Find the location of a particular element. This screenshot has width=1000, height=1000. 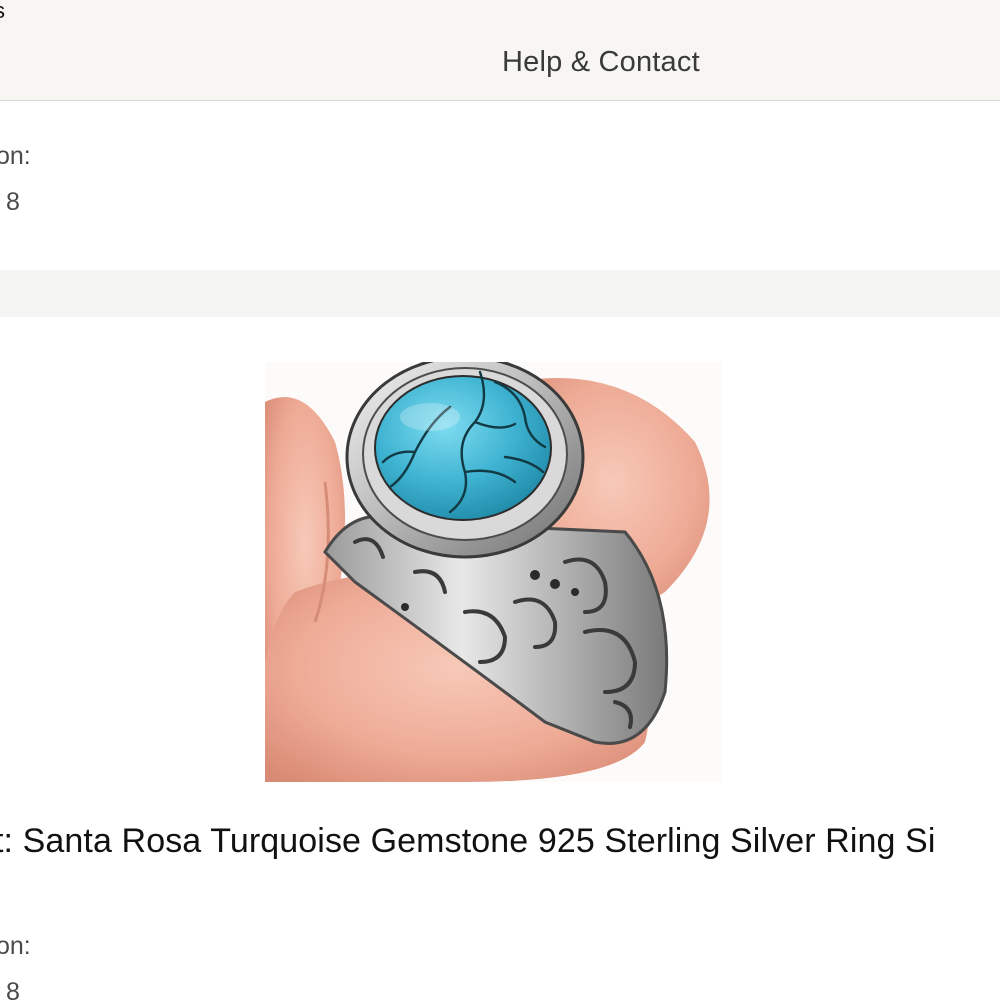

item-1-condition-label: on: is located at coordinates (15, 156).